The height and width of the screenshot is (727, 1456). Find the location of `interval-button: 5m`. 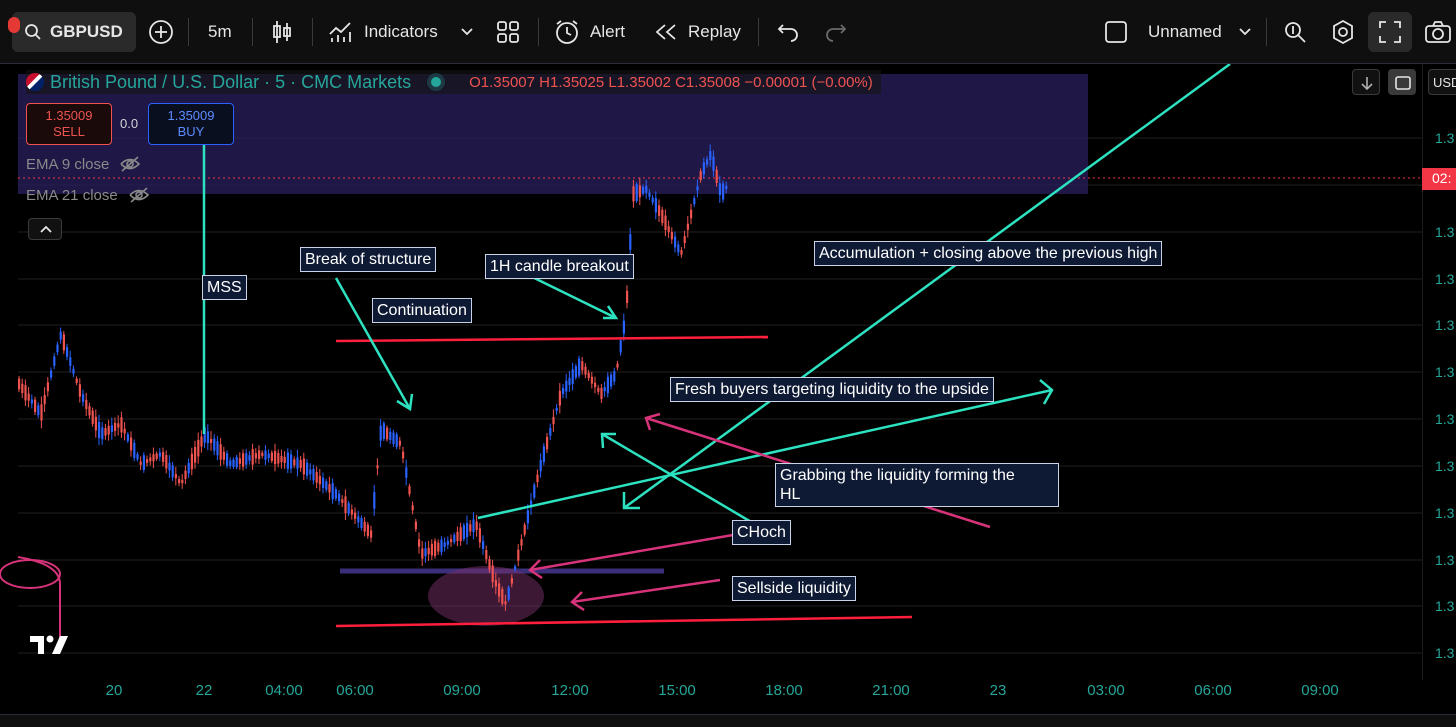

interval-button: 5m is located at coordinates (220, 32).